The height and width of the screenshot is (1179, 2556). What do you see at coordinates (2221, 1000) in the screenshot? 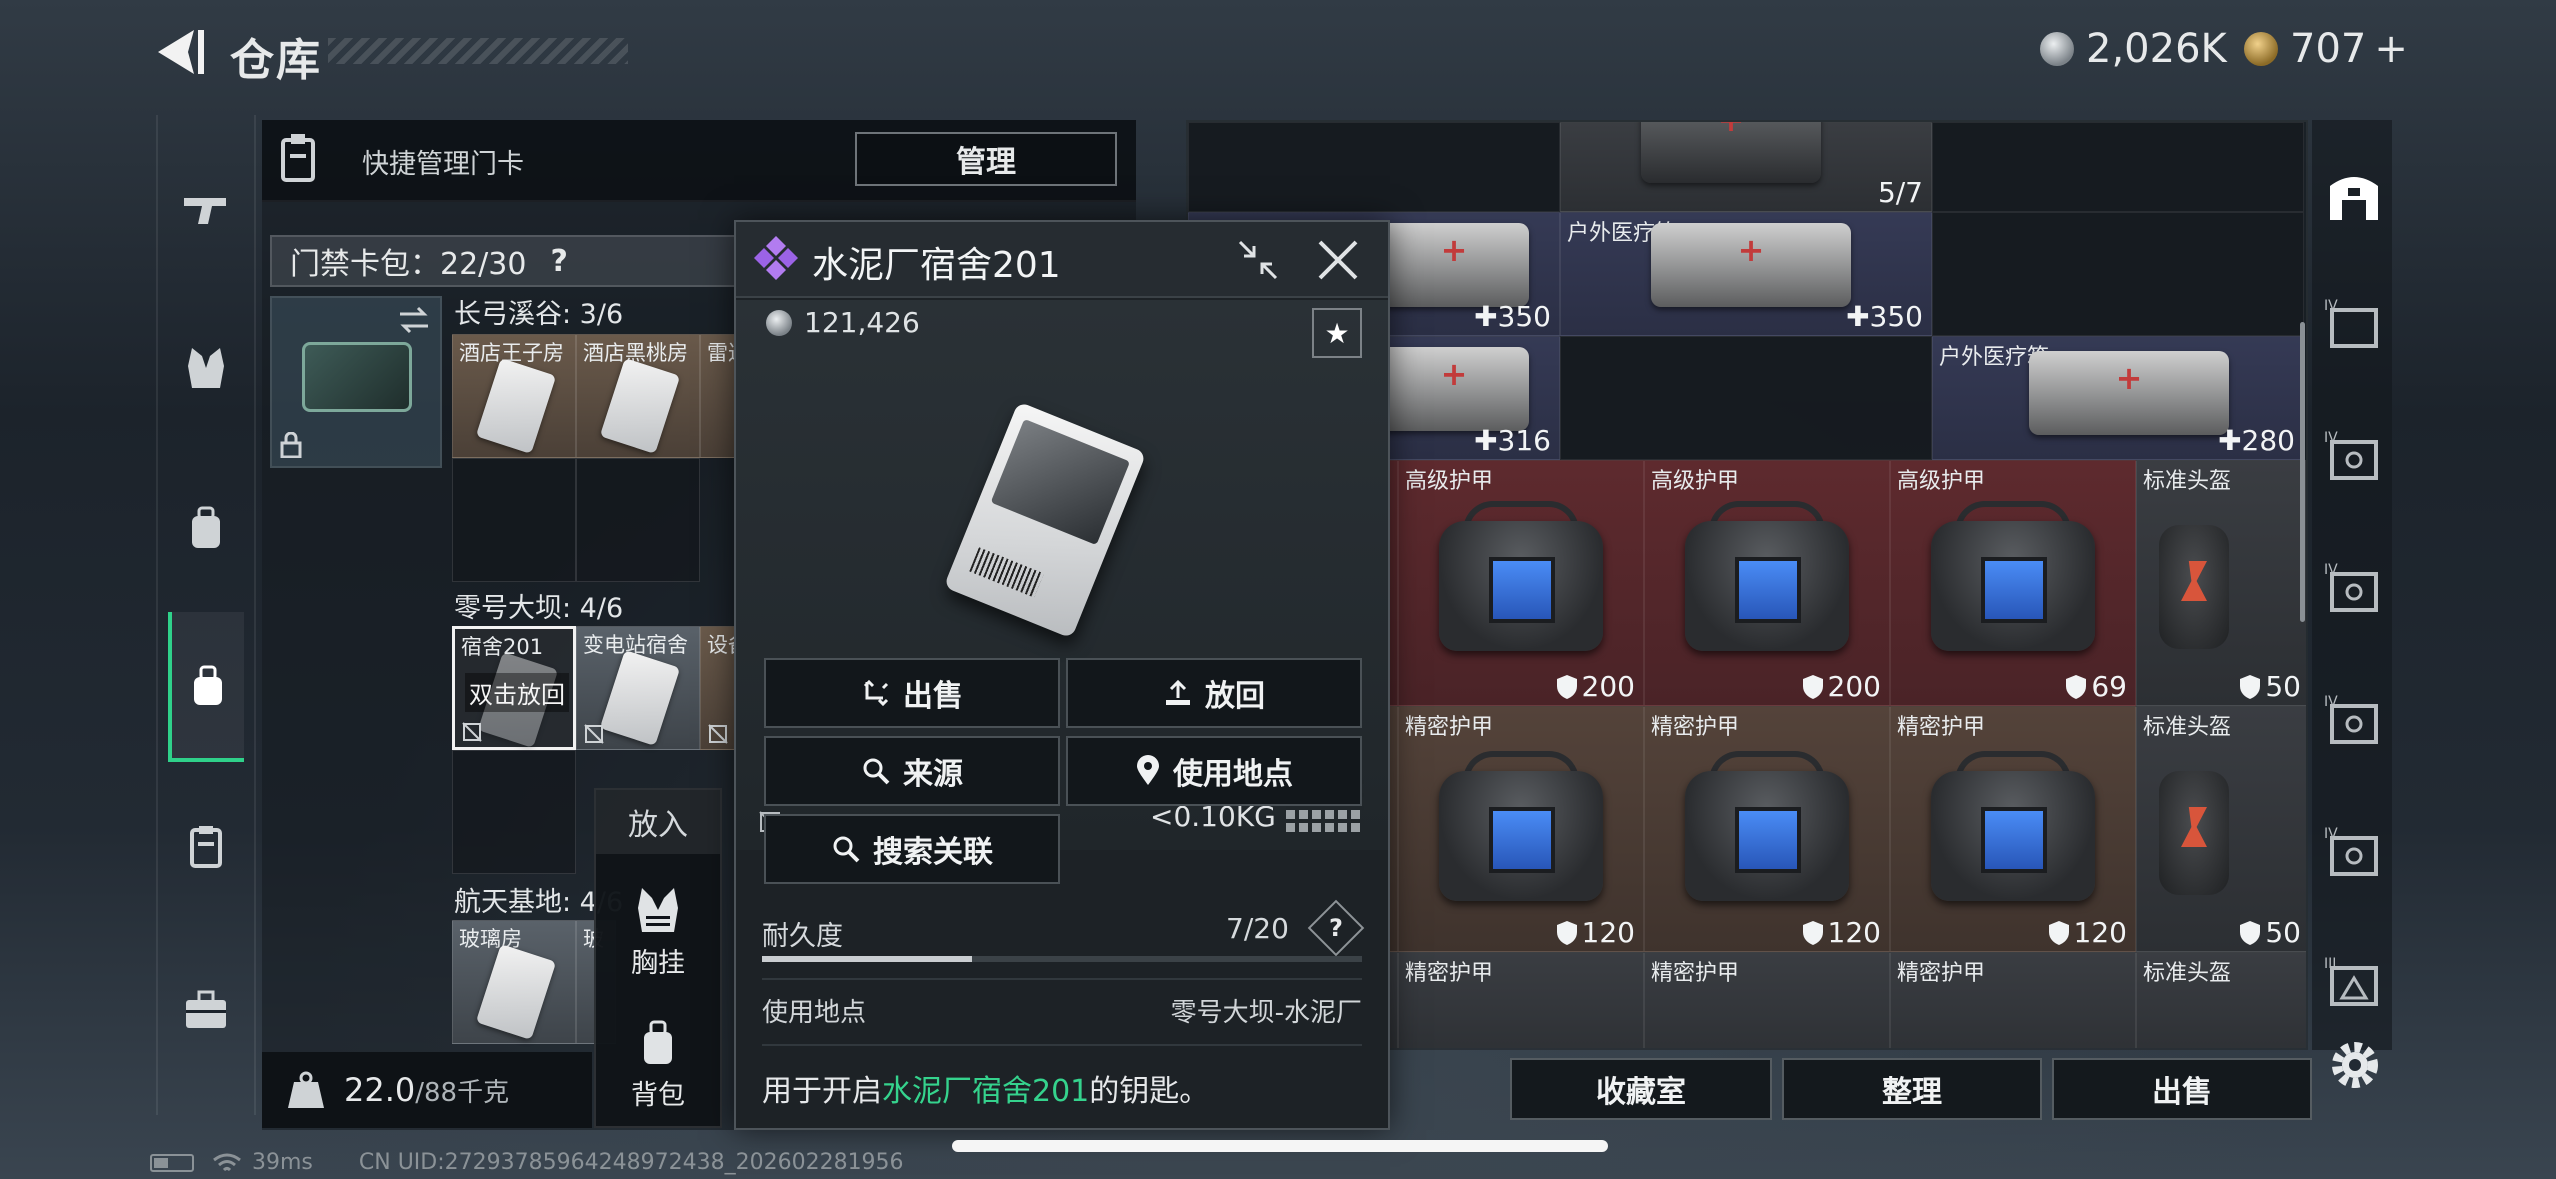
I see `storage-item: 标准头盔` at bounding box center [2221, 1000].